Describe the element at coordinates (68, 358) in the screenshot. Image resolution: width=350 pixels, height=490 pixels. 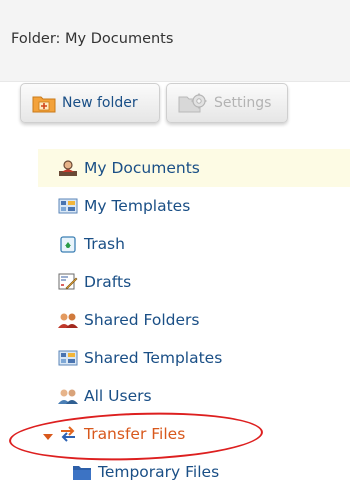
I see `shared-templates-icon` at that location.